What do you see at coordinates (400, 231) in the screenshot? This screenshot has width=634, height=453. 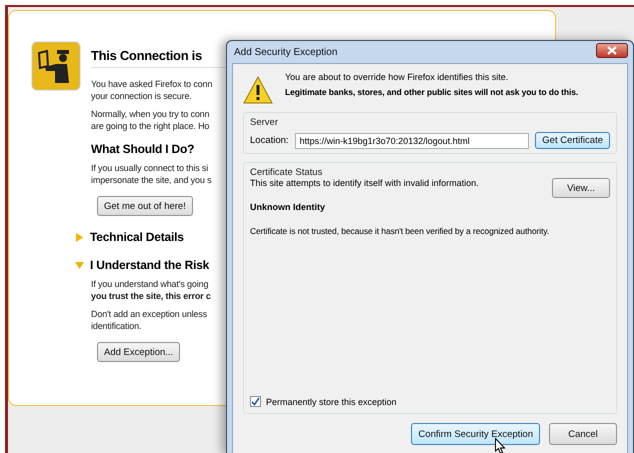 I see `certificate-detail: Certificate is not trusted, because it hasn't been verified by a recognized authority.` at bounding box center [400, 231].